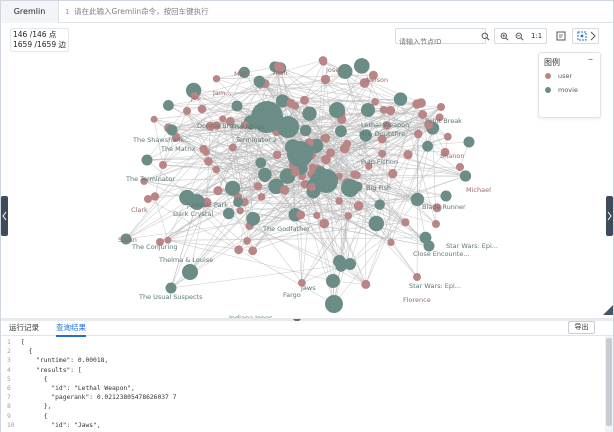  What do you see at coordinates (590, 59) in the screenshot?
I see `legend-minimize-icon: –` at bounding box center [590, 59].